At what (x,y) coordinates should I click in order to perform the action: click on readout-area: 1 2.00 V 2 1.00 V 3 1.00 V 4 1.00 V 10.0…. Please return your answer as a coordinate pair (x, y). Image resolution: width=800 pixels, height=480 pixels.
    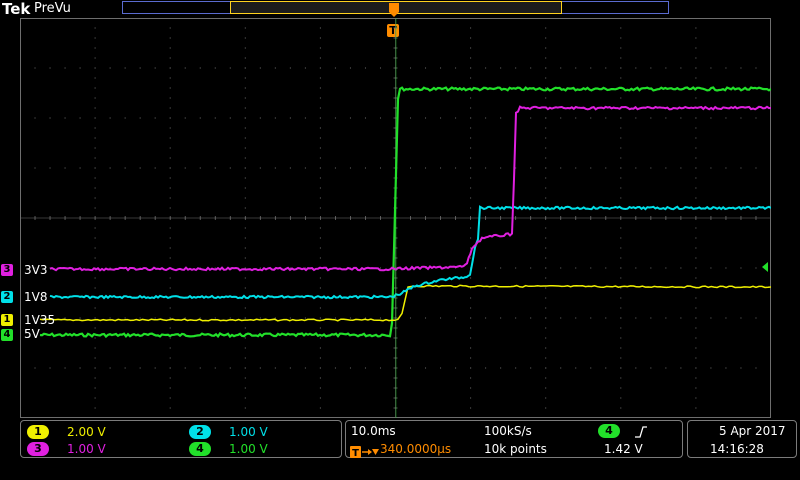
    Looking at the image, I should click on (400, 449).